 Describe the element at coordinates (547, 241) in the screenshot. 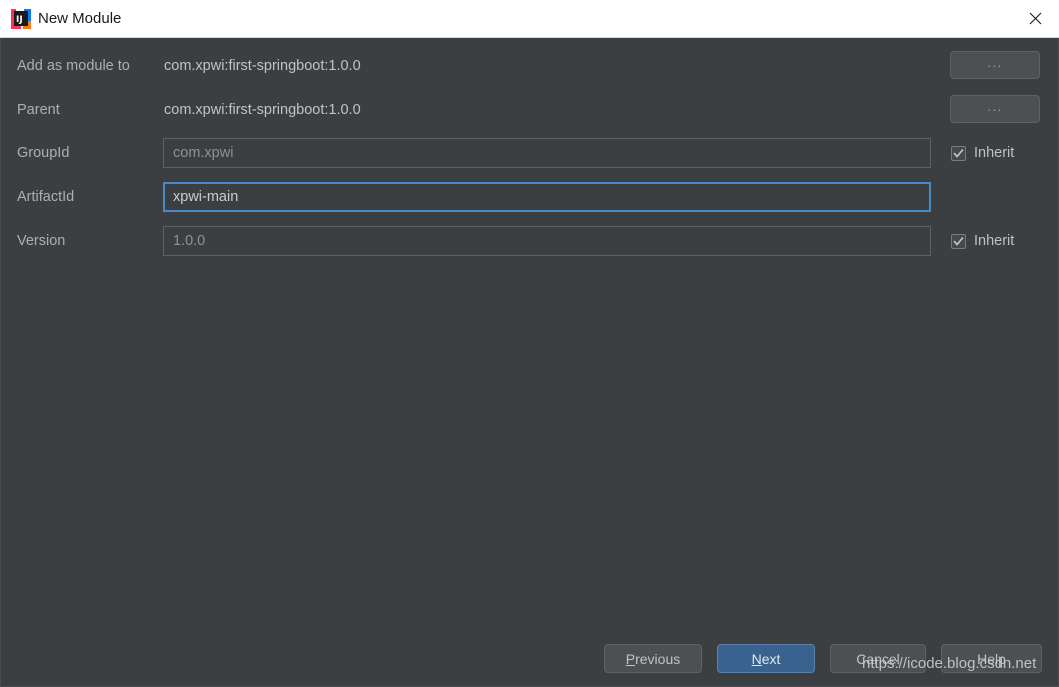

I see `version-input` at that location.